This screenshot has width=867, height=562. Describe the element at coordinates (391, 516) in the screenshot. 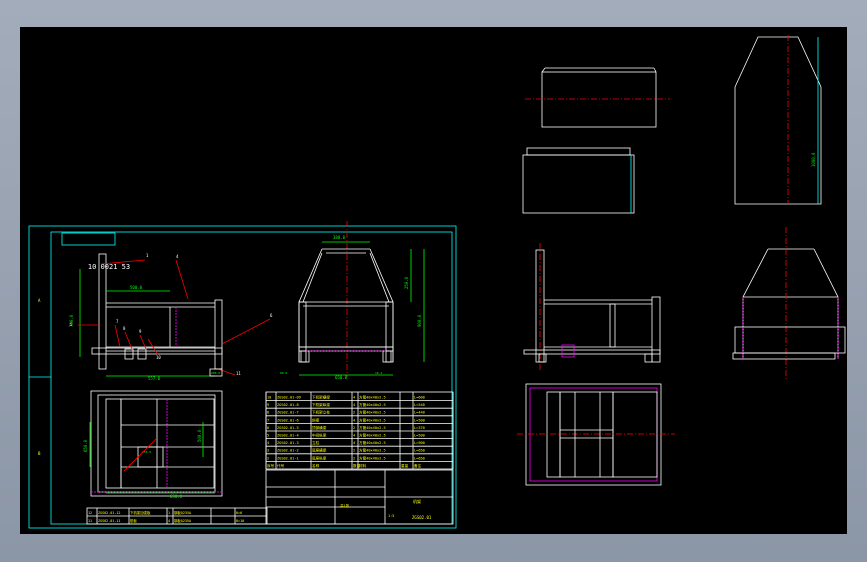

I see `title-block-scale: 1:5` at that location.